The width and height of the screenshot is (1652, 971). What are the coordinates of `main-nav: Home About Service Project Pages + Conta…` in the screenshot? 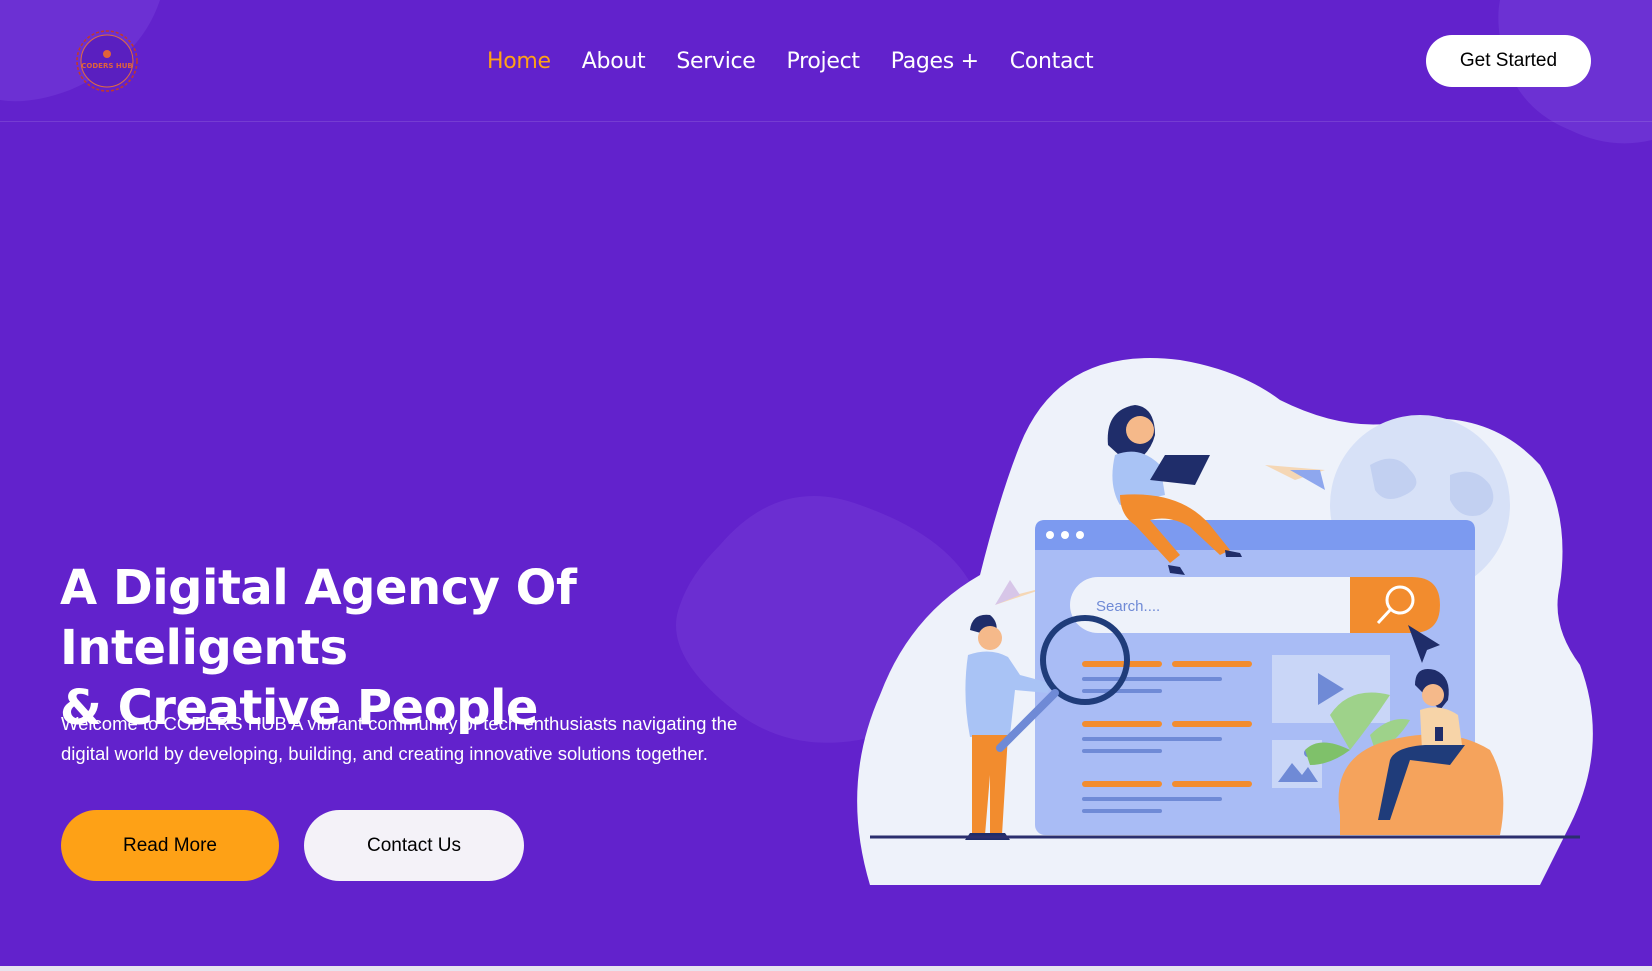 It's located at (790, 61).